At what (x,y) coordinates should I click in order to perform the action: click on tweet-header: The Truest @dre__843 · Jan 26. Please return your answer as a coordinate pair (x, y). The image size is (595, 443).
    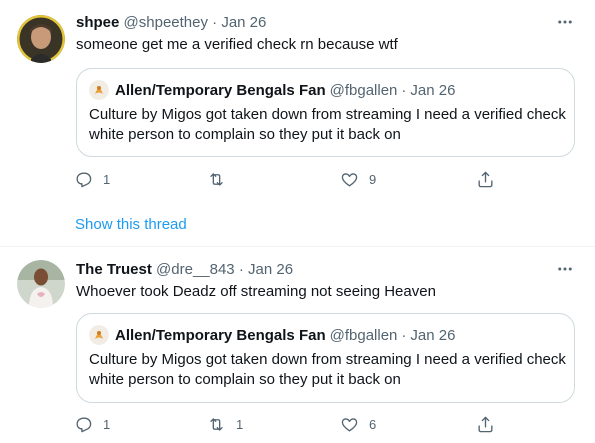
    Looking at the image, I should click on (184, 269).